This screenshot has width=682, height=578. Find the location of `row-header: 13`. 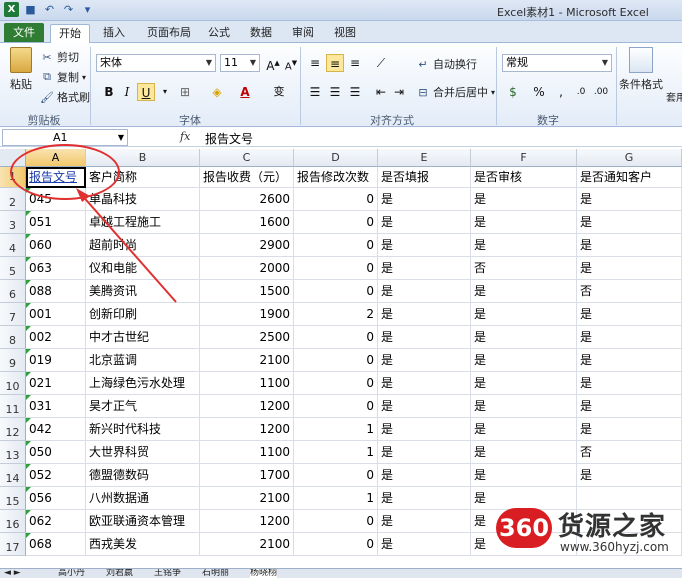

row-header: 13 is located at coordinates (13, 452).